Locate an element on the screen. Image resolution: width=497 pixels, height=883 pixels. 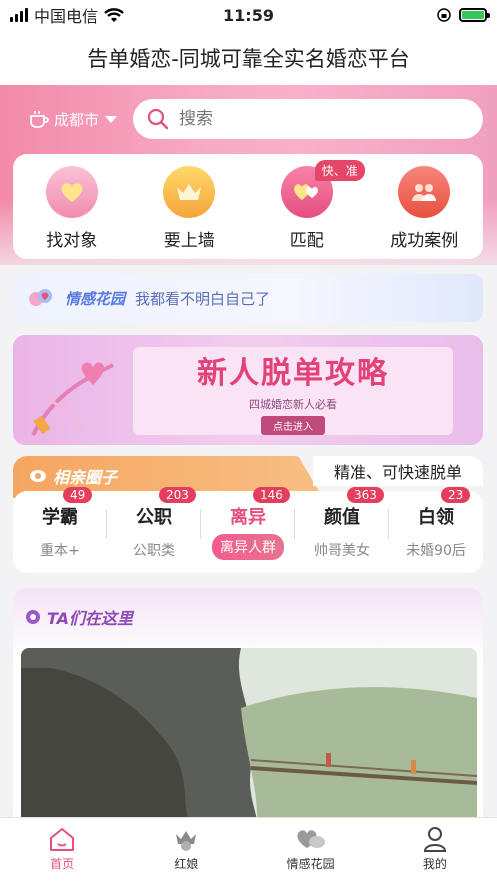
garden-bar: 情感花园 我都看不明白自己了 is located at coordinates (248, 298).